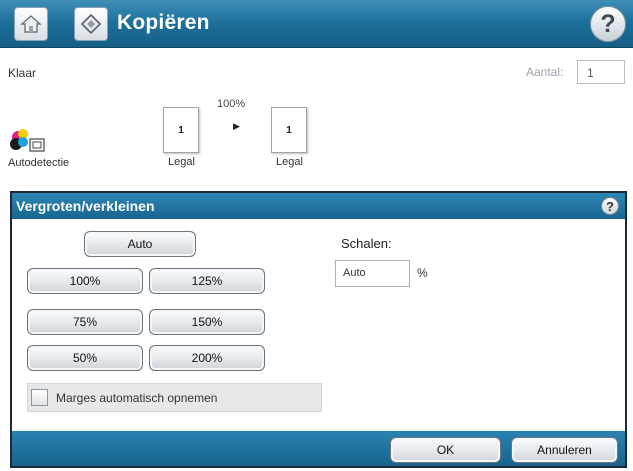  I want to click on auto-include-margins-row: Marges automatisch opnemen, so click(174, 397).